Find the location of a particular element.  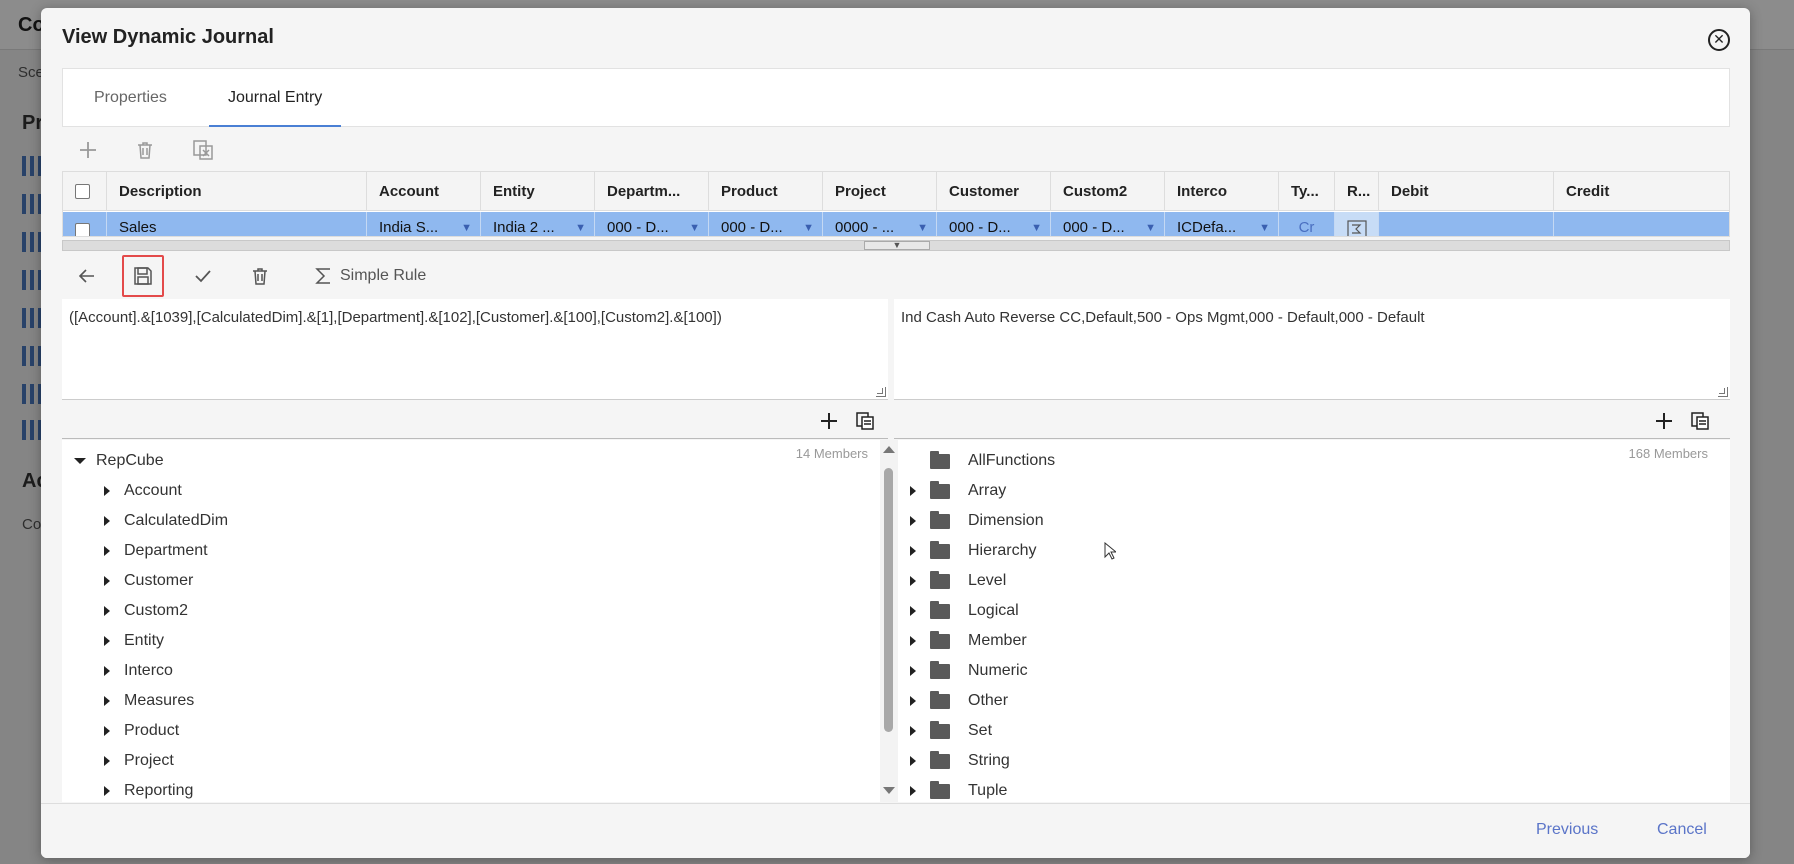

pane-splitter: ▼ is located at coordinates (896, 245).